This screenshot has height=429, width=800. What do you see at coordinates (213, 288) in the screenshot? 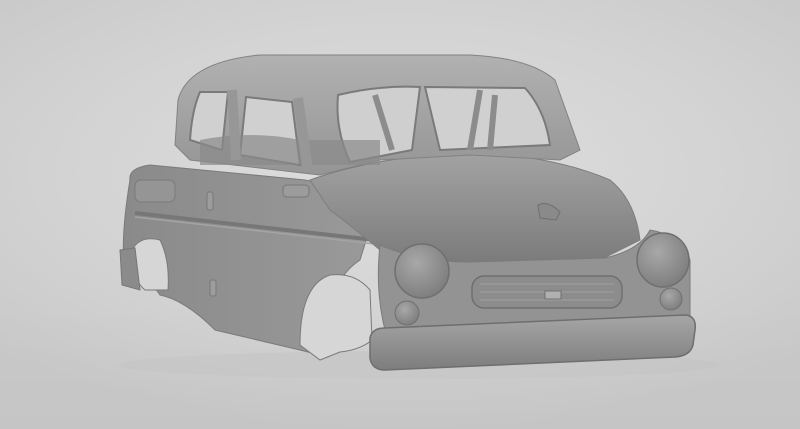
I see `lower-door-handle` at bounding box center [213, 288].